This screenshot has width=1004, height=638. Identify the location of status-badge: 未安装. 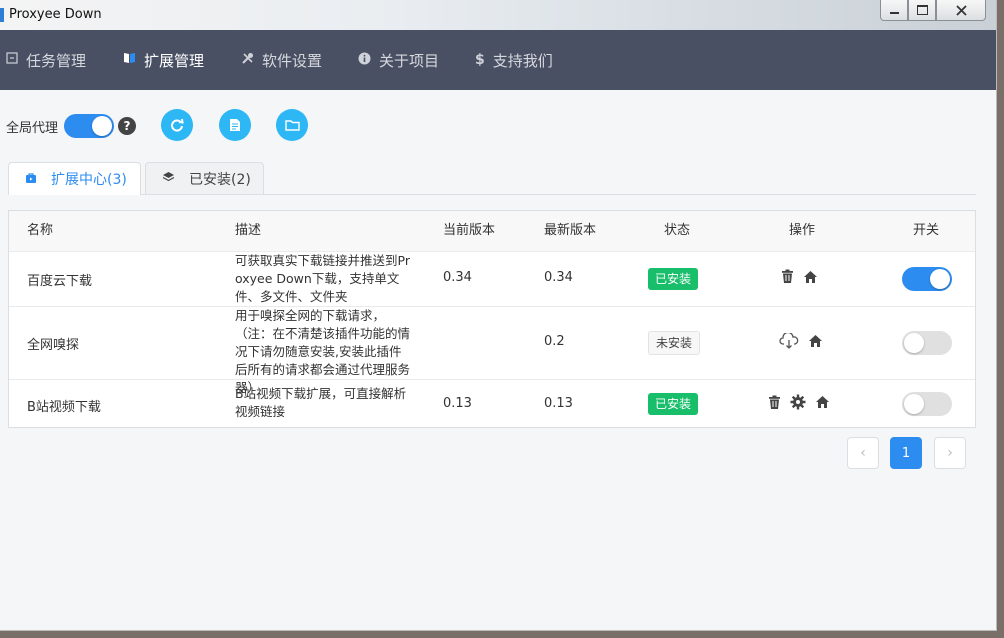
(674, 343).